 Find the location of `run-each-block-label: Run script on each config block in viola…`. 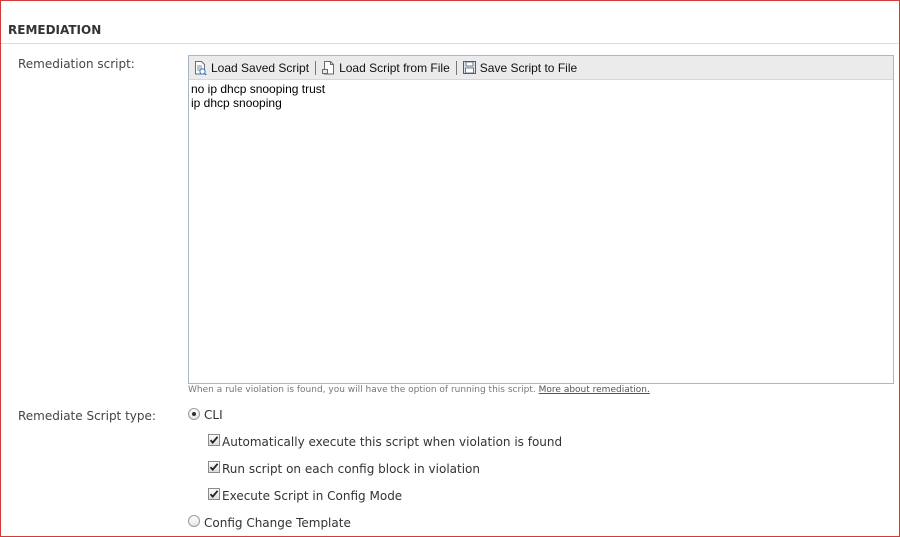

run-each-block-label: Run script on each config block in viola… is located at coordinates (351, 469).